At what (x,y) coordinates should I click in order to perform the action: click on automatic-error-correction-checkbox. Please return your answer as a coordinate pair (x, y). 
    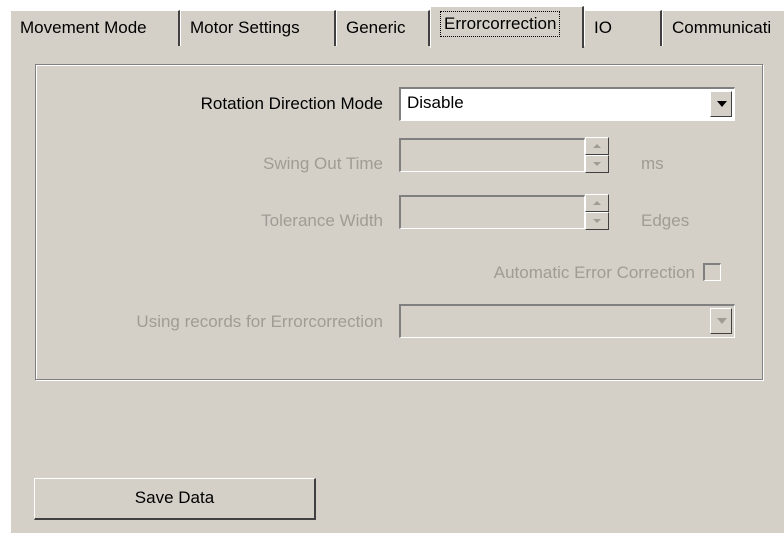
    Looking at the image, I should click on (712, 272).